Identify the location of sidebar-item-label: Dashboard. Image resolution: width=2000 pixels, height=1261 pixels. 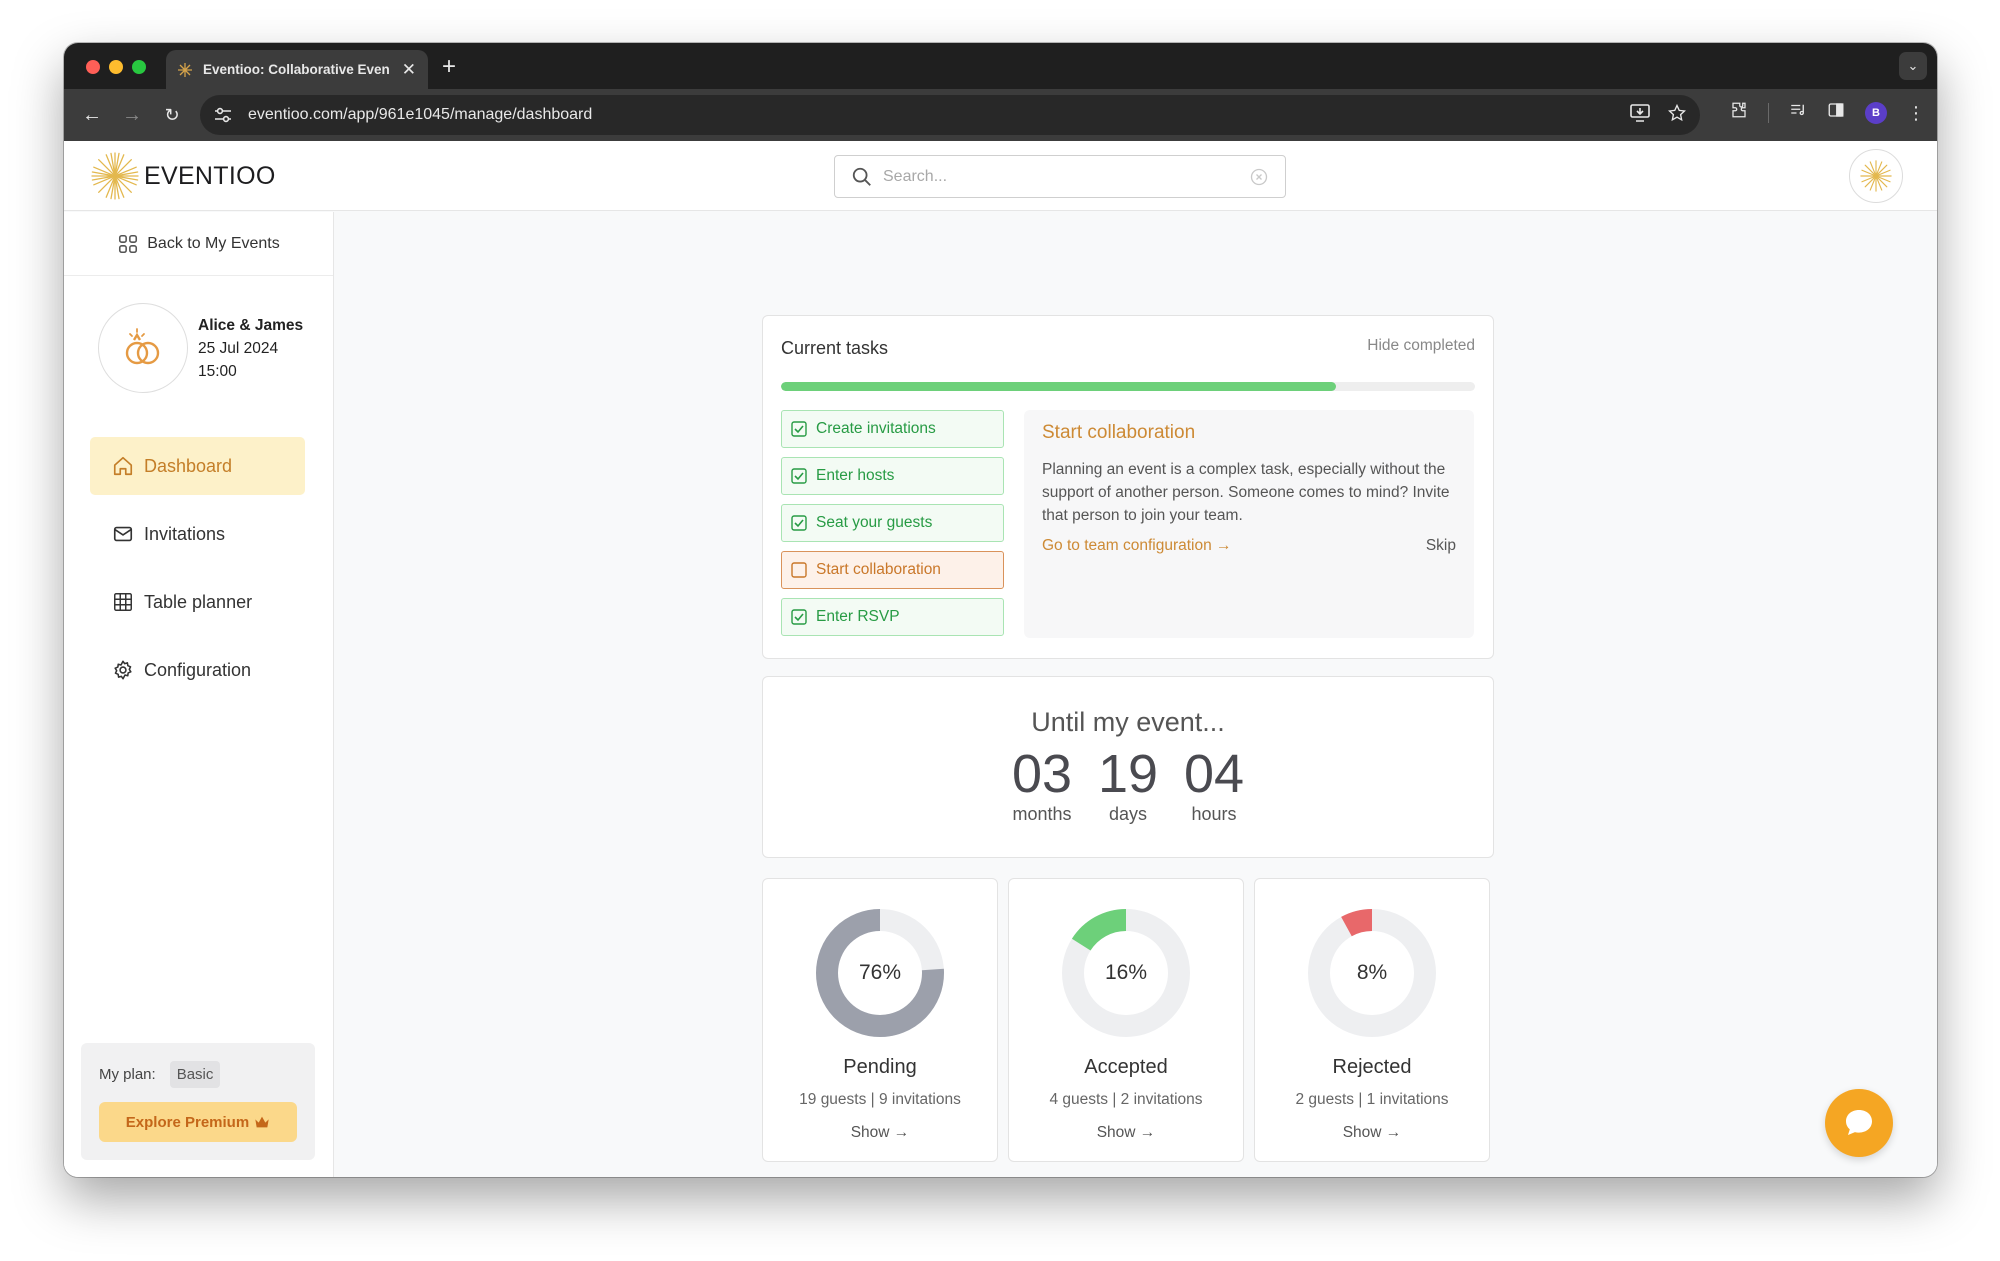
(188, 465).